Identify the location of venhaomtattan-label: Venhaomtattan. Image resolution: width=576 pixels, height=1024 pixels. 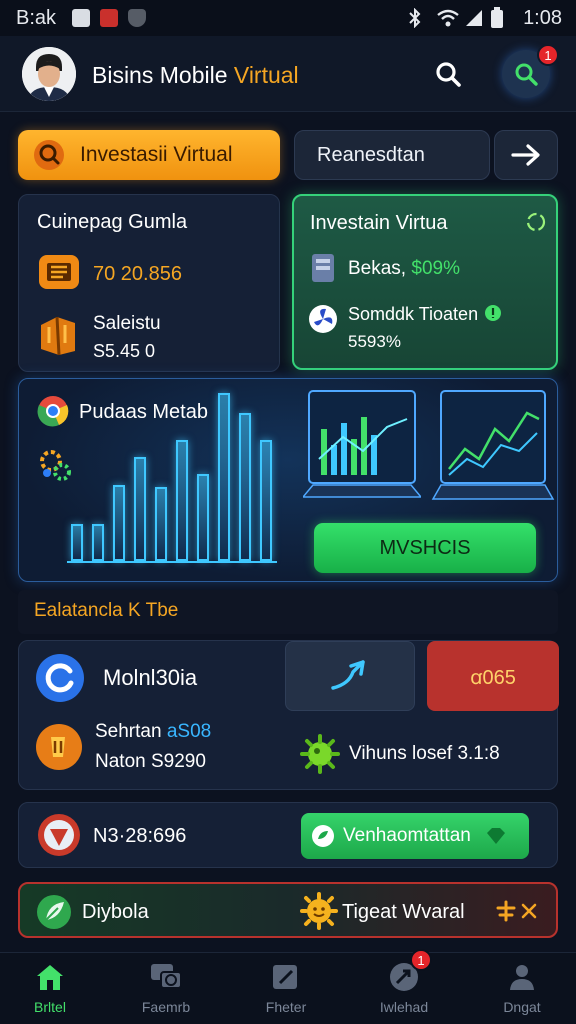
(407, 835).